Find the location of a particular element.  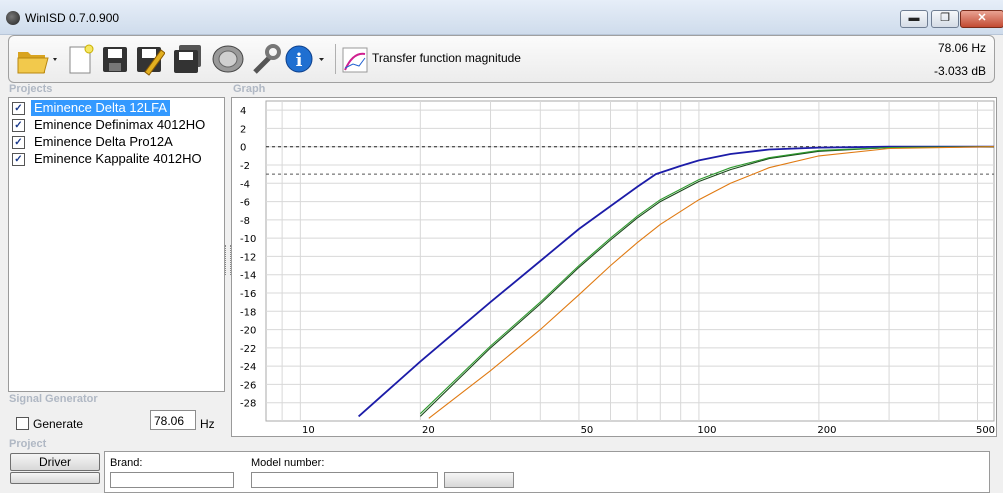

project-name: Eminence Delta Pro12A is located at coordinates (103, 142).